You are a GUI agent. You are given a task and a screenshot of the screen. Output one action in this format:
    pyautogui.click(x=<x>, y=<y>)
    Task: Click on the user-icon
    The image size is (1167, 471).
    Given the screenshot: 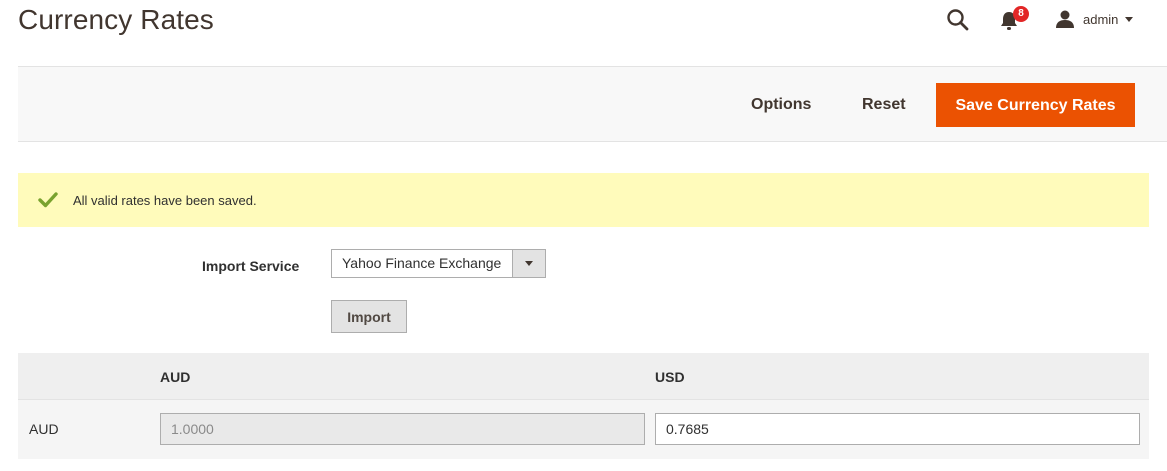 What is the action you would take?
    pyautogui.click(x=1065, y=19)
    